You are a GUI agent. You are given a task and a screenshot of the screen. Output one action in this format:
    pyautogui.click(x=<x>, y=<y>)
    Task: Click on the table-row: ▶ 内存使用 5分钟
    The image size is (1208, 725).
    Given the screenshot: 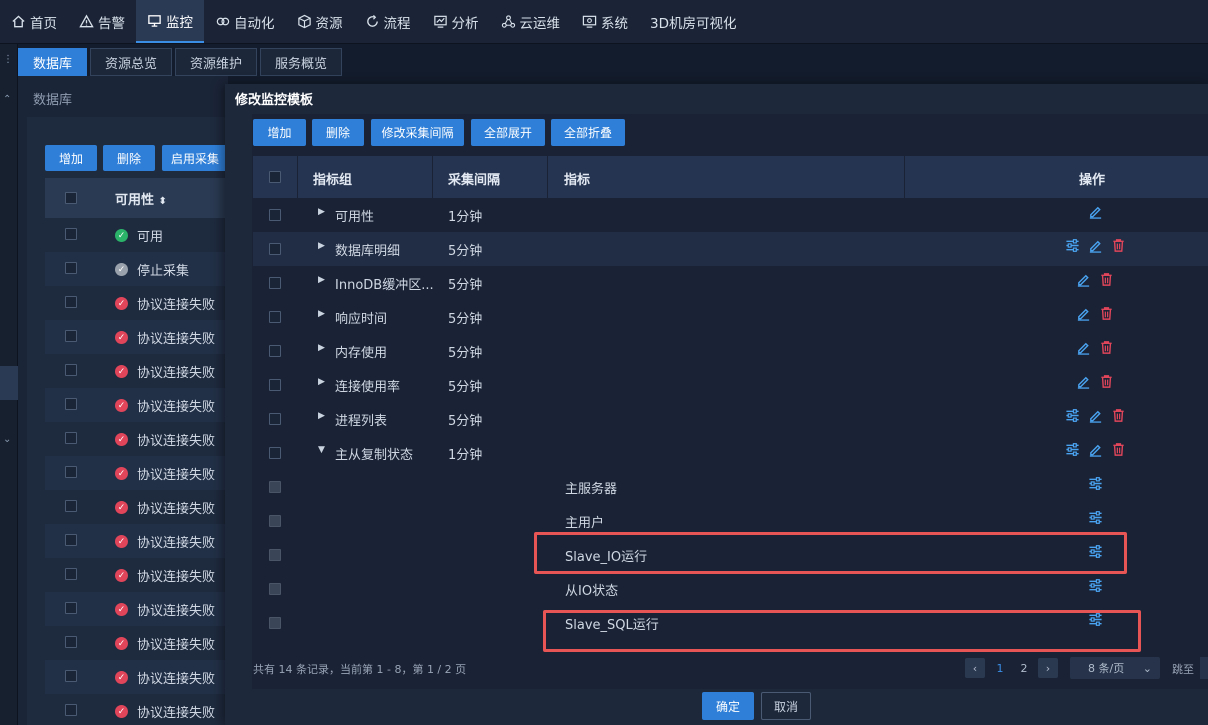 What is the action you would take?
    pyautogui.click(x=730, y=351)
    